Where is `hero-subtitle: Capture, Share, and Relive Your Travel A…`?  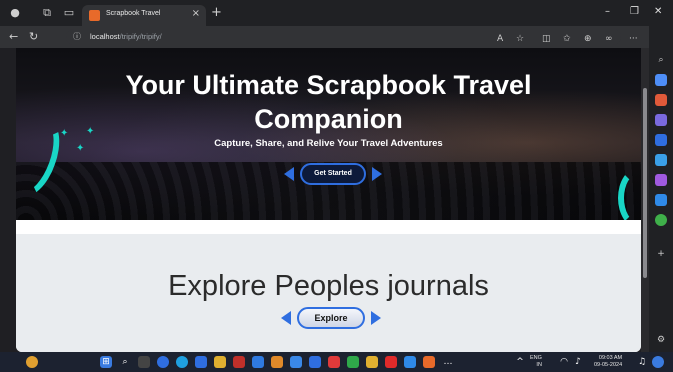
hero-subtitle: Capture, Share, and Relive Your Travel A… is located at coordinates (328, 143).